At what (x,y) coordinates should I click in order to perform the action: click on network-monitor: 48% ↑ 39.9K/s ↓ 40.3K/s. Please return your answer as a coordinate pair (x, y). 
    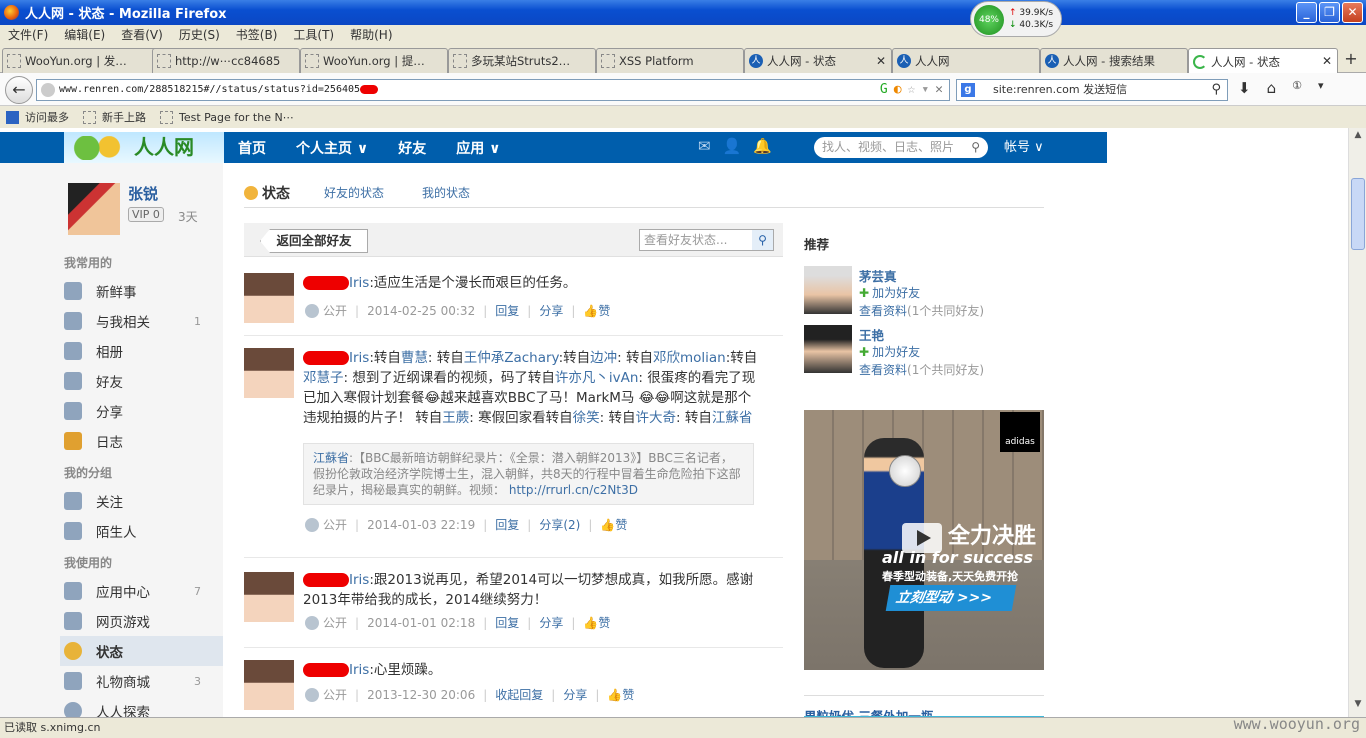
    Looking at the image, I should click on (1016, 19).